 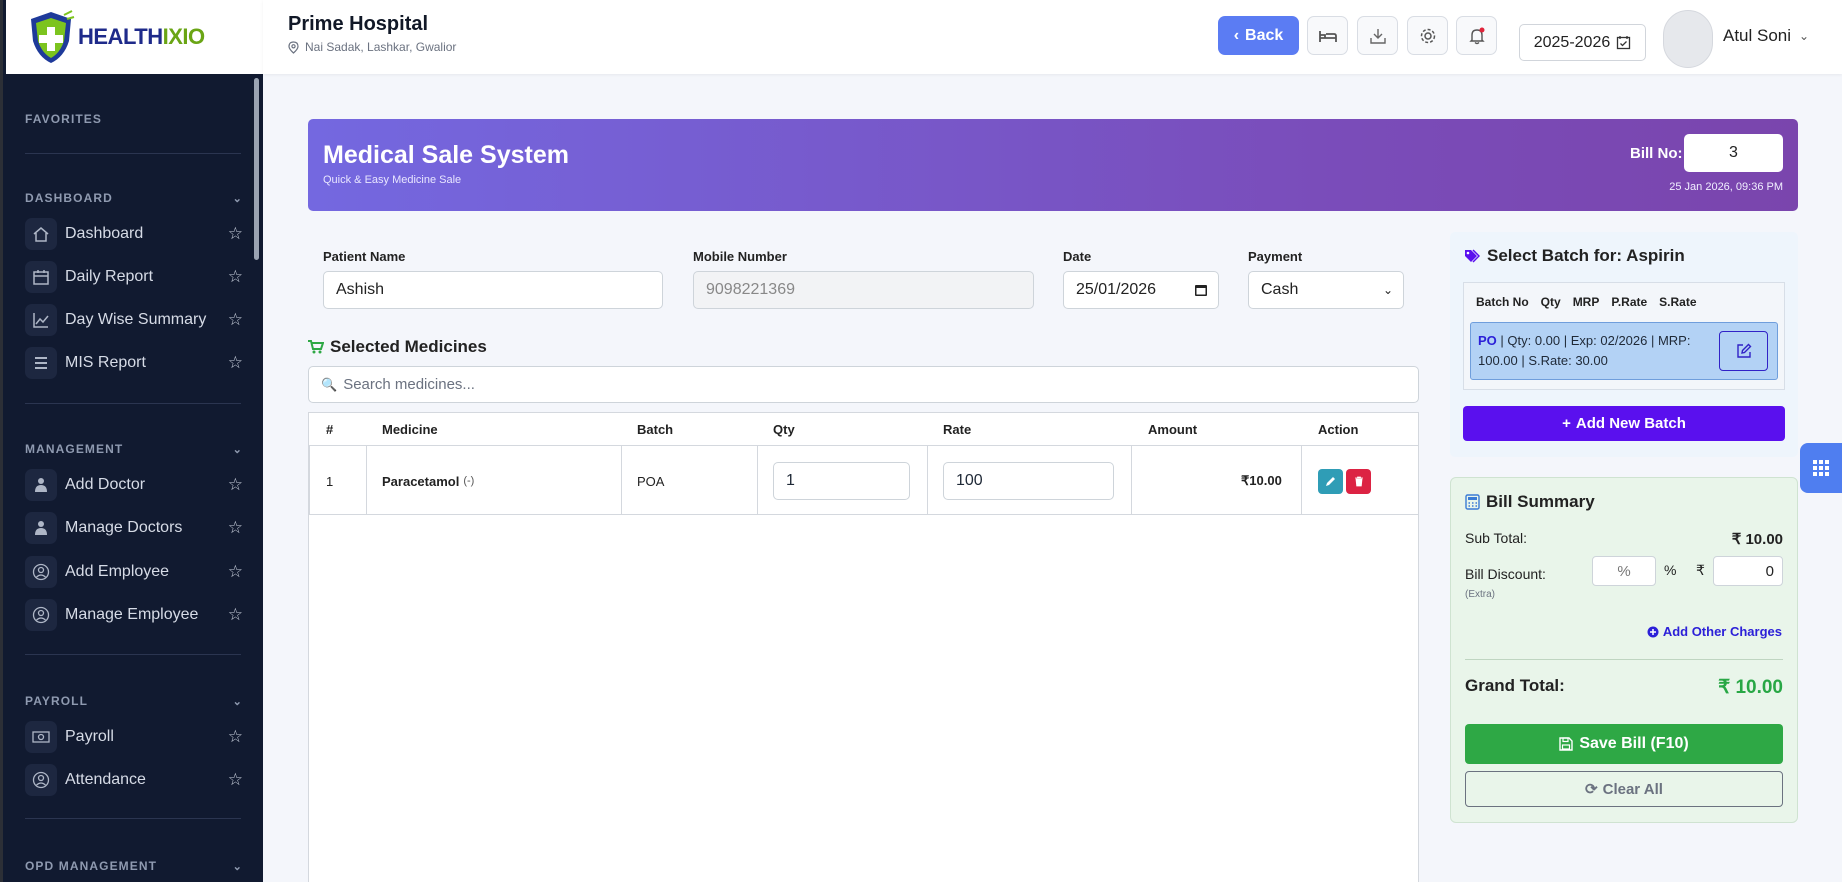 I want to click on section-dashboard: DASHBOARD ⌄, so click(x=134, y=198).